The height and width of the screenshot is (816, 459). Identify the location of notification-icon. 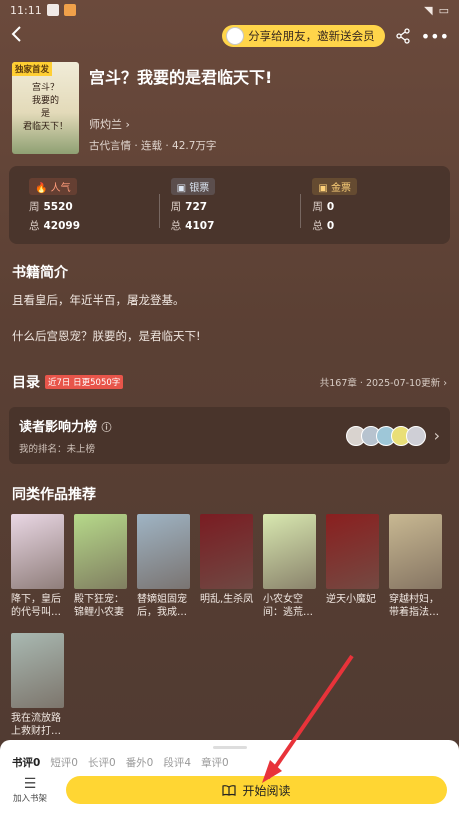
(52, 10).